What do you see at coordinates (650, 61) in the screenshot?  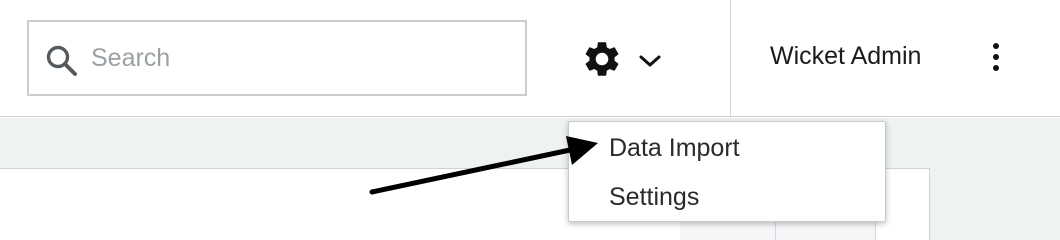 I see `chevron-down-icon` at bounding box center [650, 61].